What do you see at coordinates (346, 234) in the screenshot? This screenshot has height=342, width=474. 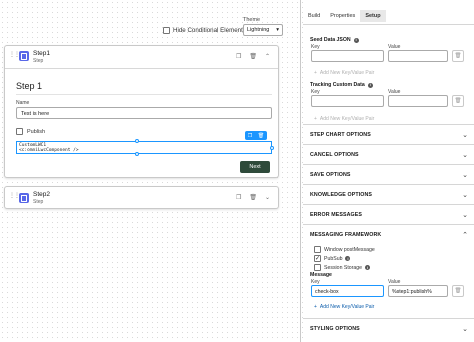 I see `section-title: MESSAGING FRAMEWORK` at bounding box center [346, 234].